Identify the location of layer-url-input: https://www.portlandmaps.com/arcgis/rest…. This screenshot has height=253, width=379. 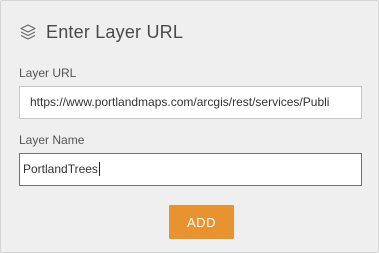
(190, 102).